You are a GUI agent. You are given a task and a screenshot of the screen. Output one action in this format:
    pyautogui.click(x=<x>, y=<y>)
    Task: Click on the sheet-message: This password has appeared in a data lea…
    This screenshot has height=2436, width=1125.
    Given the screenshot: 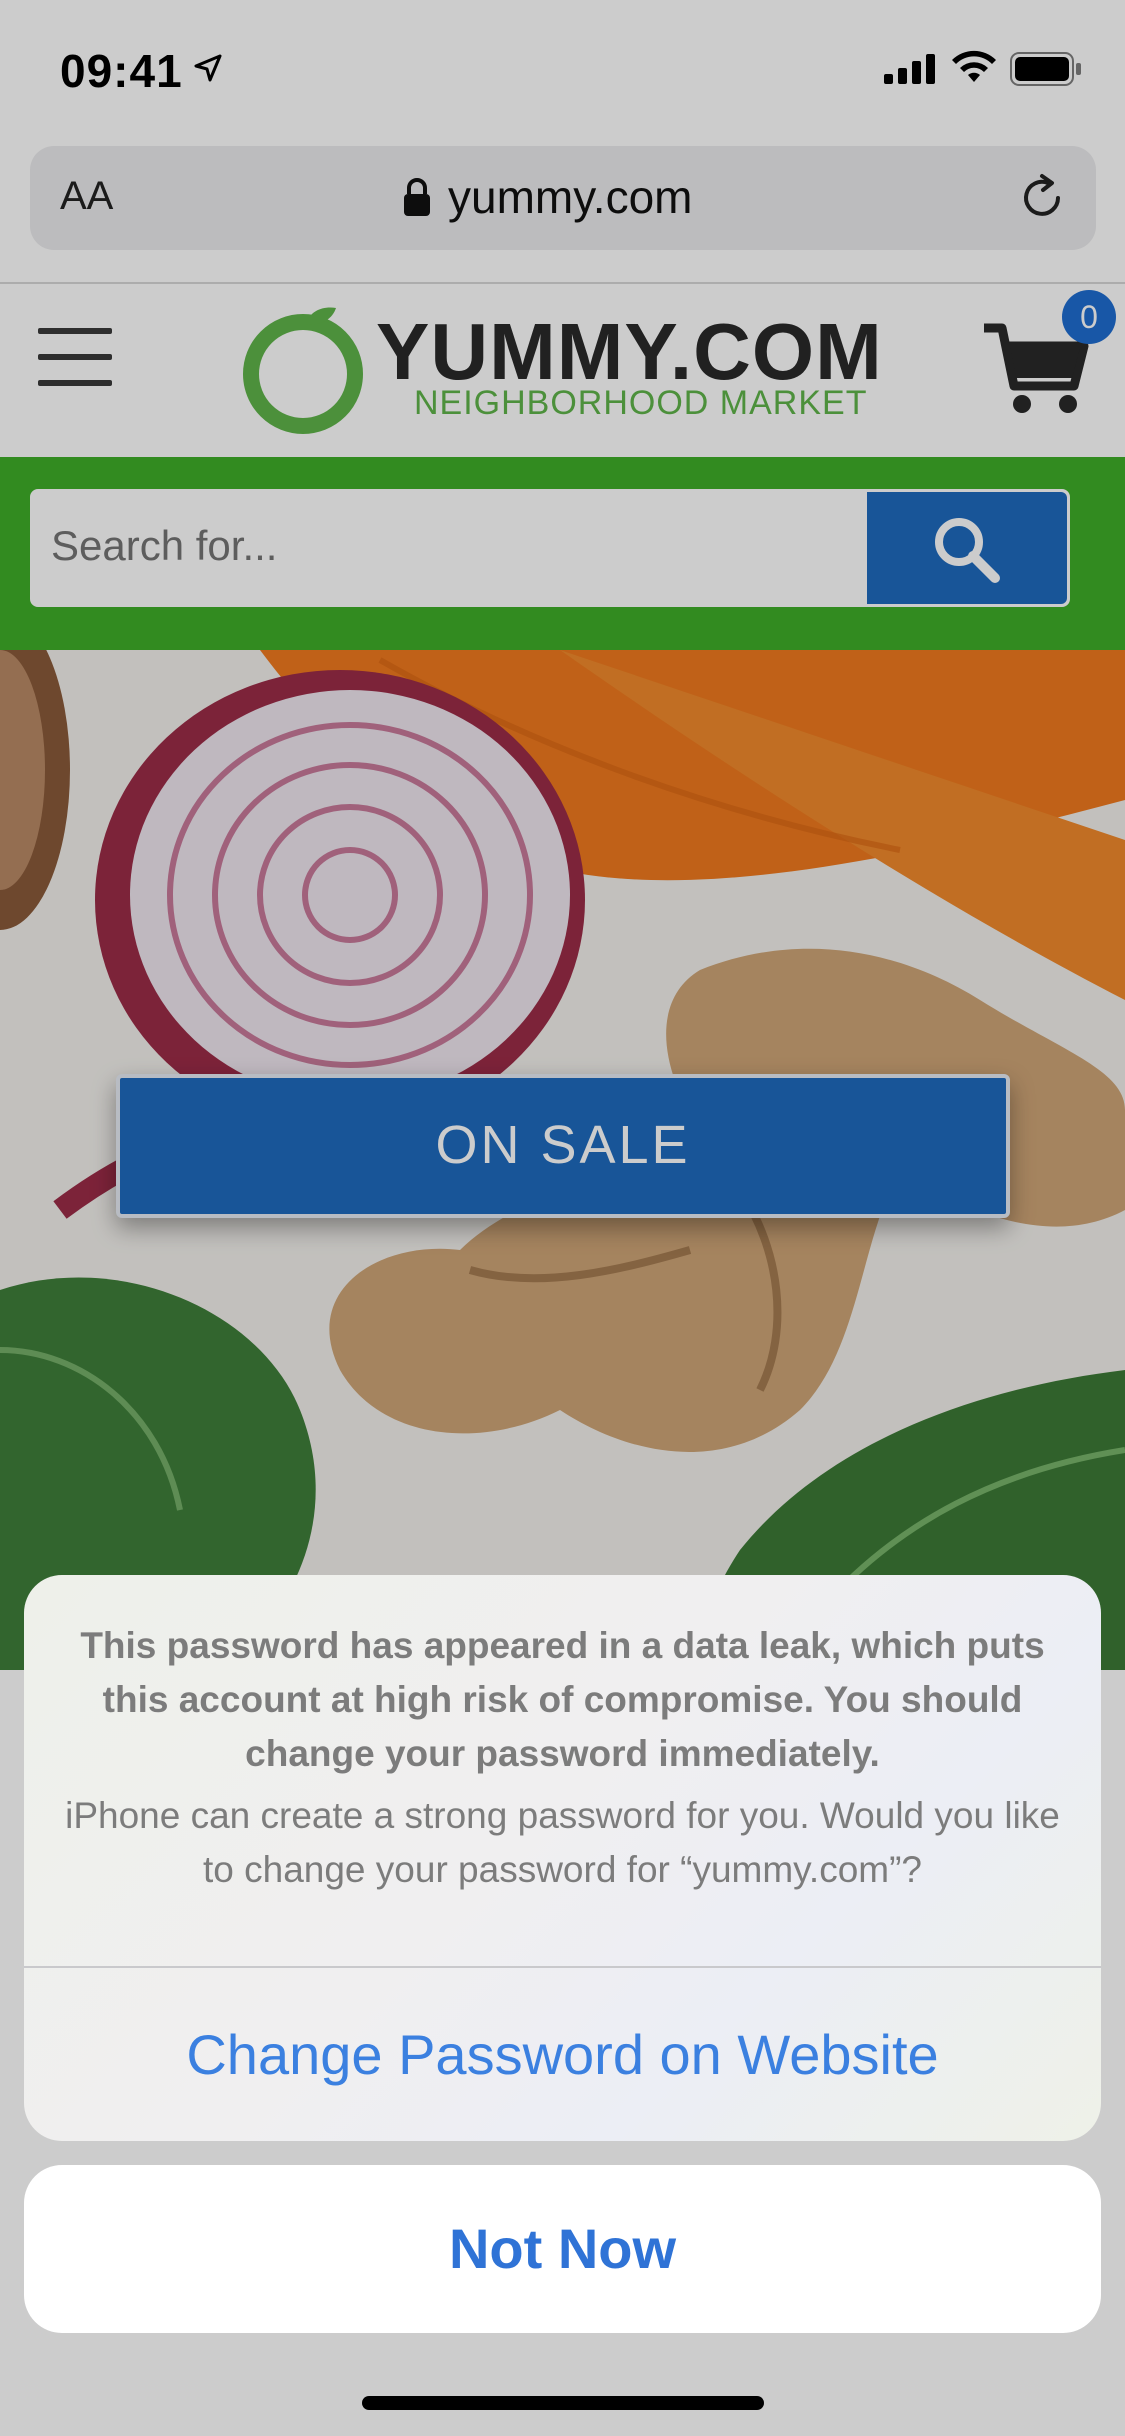 What is the action you would take?
    pyautogui.click(x=562, y=1758)
    